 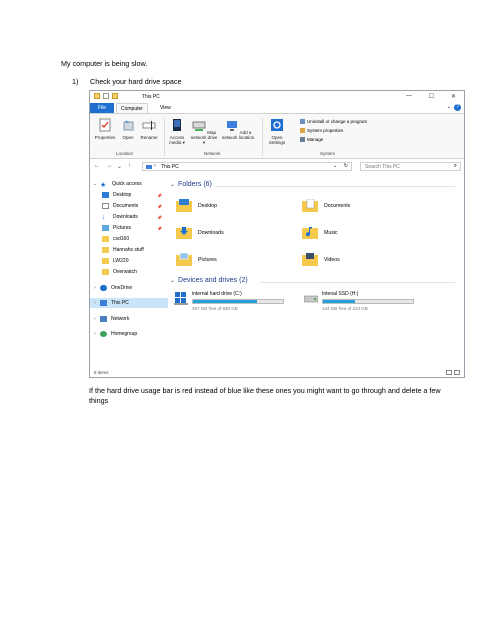 What do you see at coordinates (409, 96) in the screenshot?
I see `minimize-button: —` at bounding box center [409, 96].